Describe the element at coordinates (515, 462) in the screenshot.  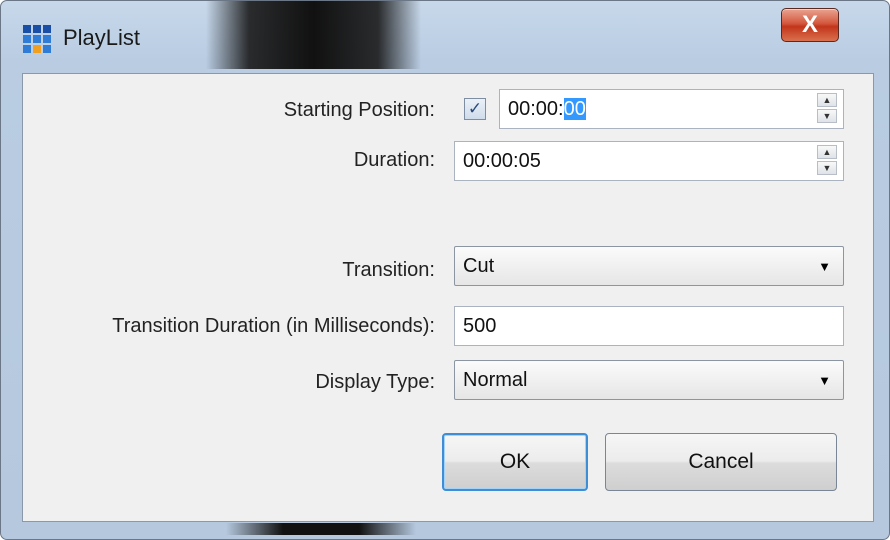
I see `ok-button: OK` at that location.